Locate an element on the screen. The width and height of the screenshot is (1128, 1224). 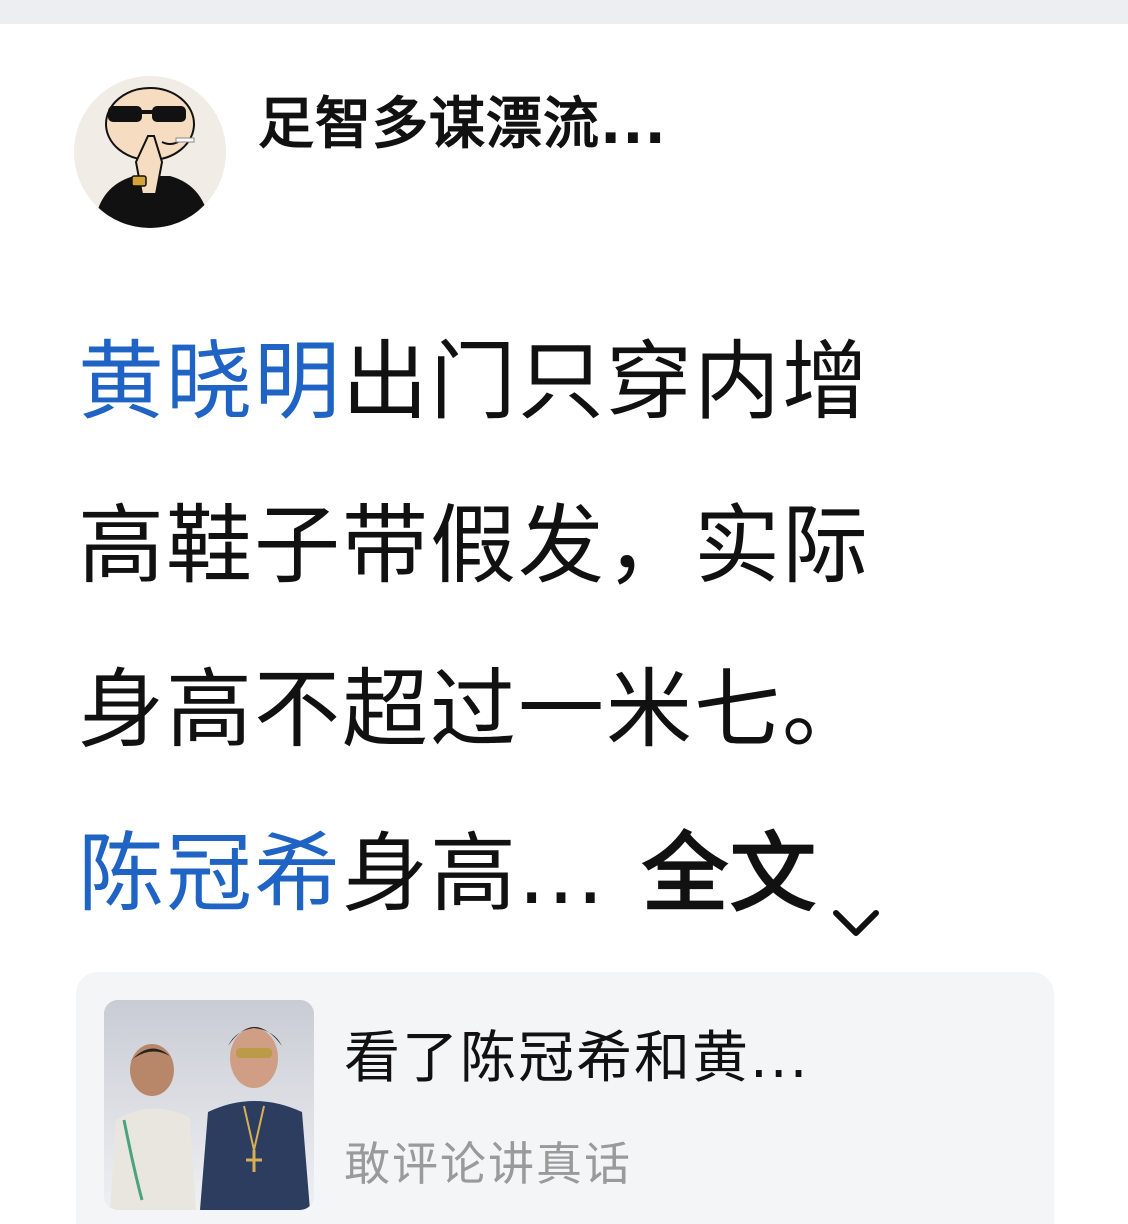
post-line-4: 陈冠希身高... 全文 is located at coordinates (573, 874).